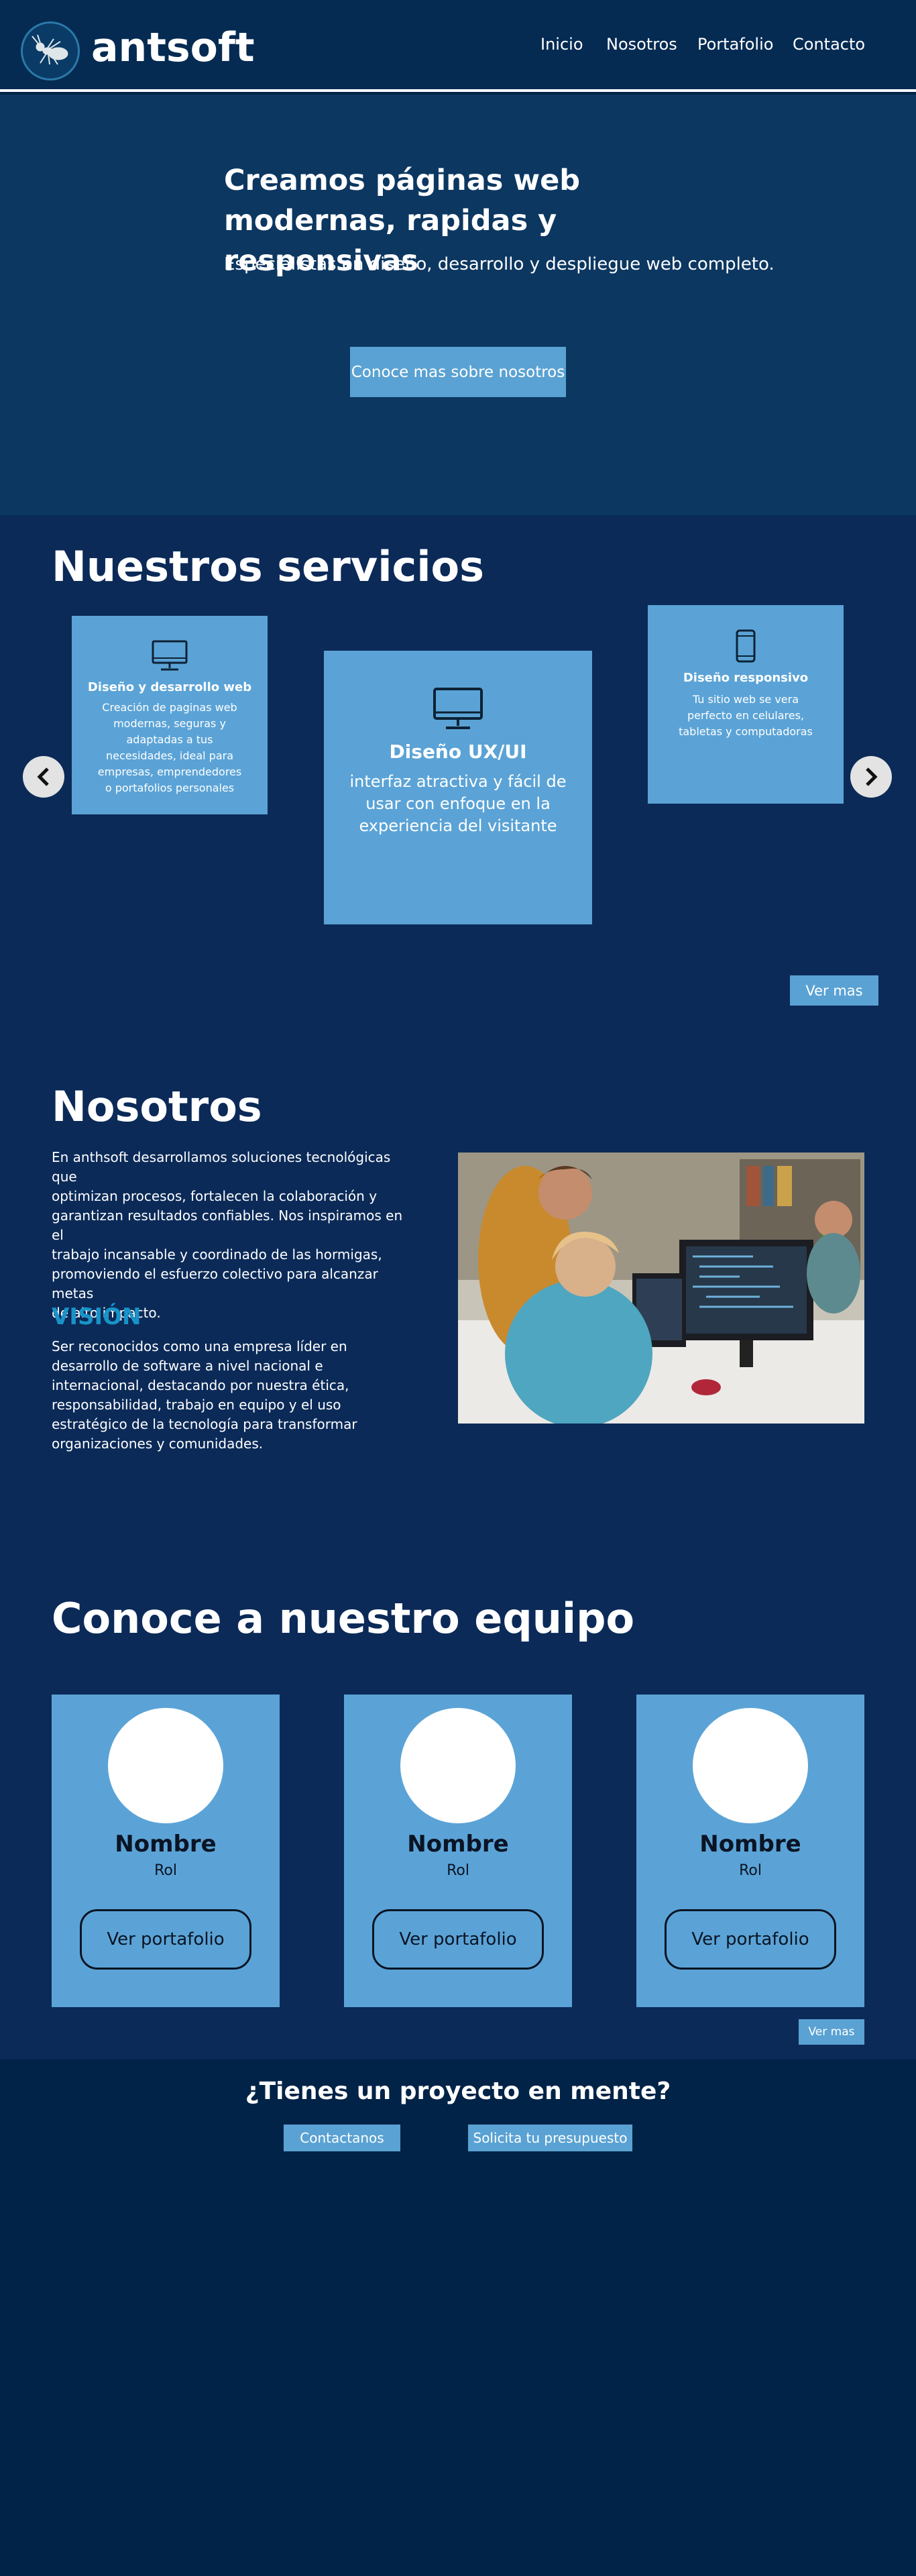 This screenshot has width=916, height=2576. Describe the element at coordinates (342, 2138) in the screenshot. I see `contact-button: Contactanos` at that location.